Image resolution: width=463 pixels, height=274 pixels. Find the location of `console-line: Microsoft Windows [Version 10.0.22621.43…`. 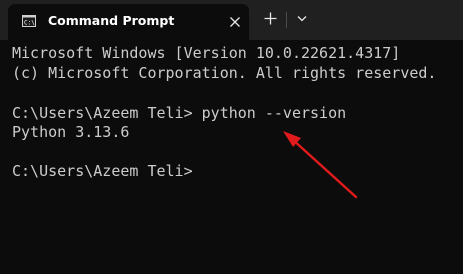

console-line: Microsoft Windows [Version 10.0.22621.43… is located at coordinates (206, 53).